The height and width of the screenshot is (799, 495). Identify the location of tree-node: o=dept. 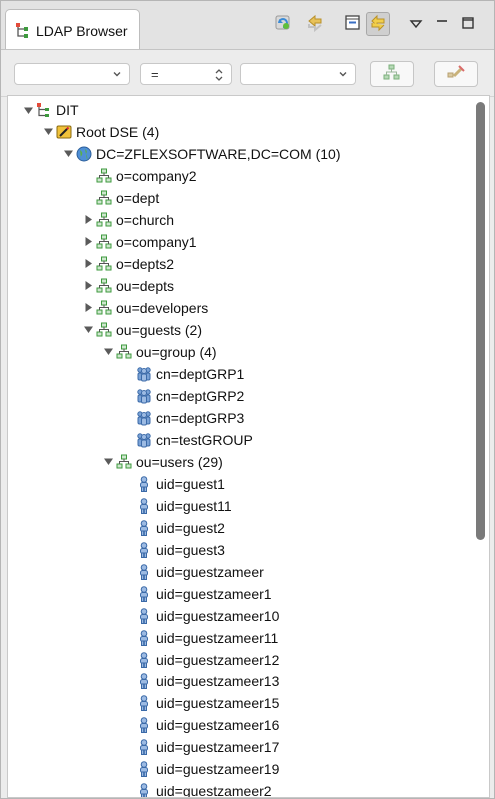
(286, 198).